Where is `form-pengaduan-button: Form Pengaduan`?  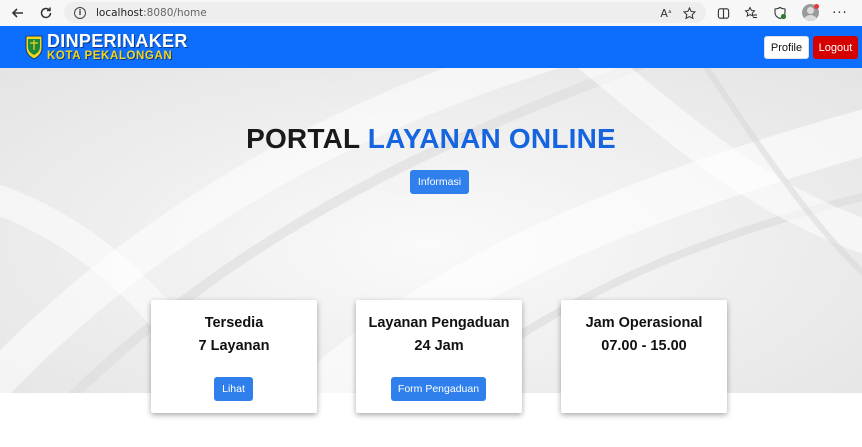
form-pengaduan-button: Form Pengaduan is located at coordinates (438, 389).